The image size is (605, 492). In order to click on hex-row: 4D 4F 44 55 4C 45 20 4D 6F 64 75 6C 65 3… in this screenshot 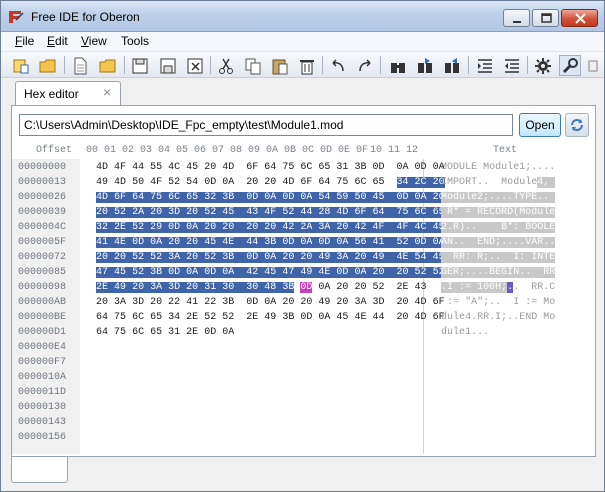, I will do `click(270, 167)`.